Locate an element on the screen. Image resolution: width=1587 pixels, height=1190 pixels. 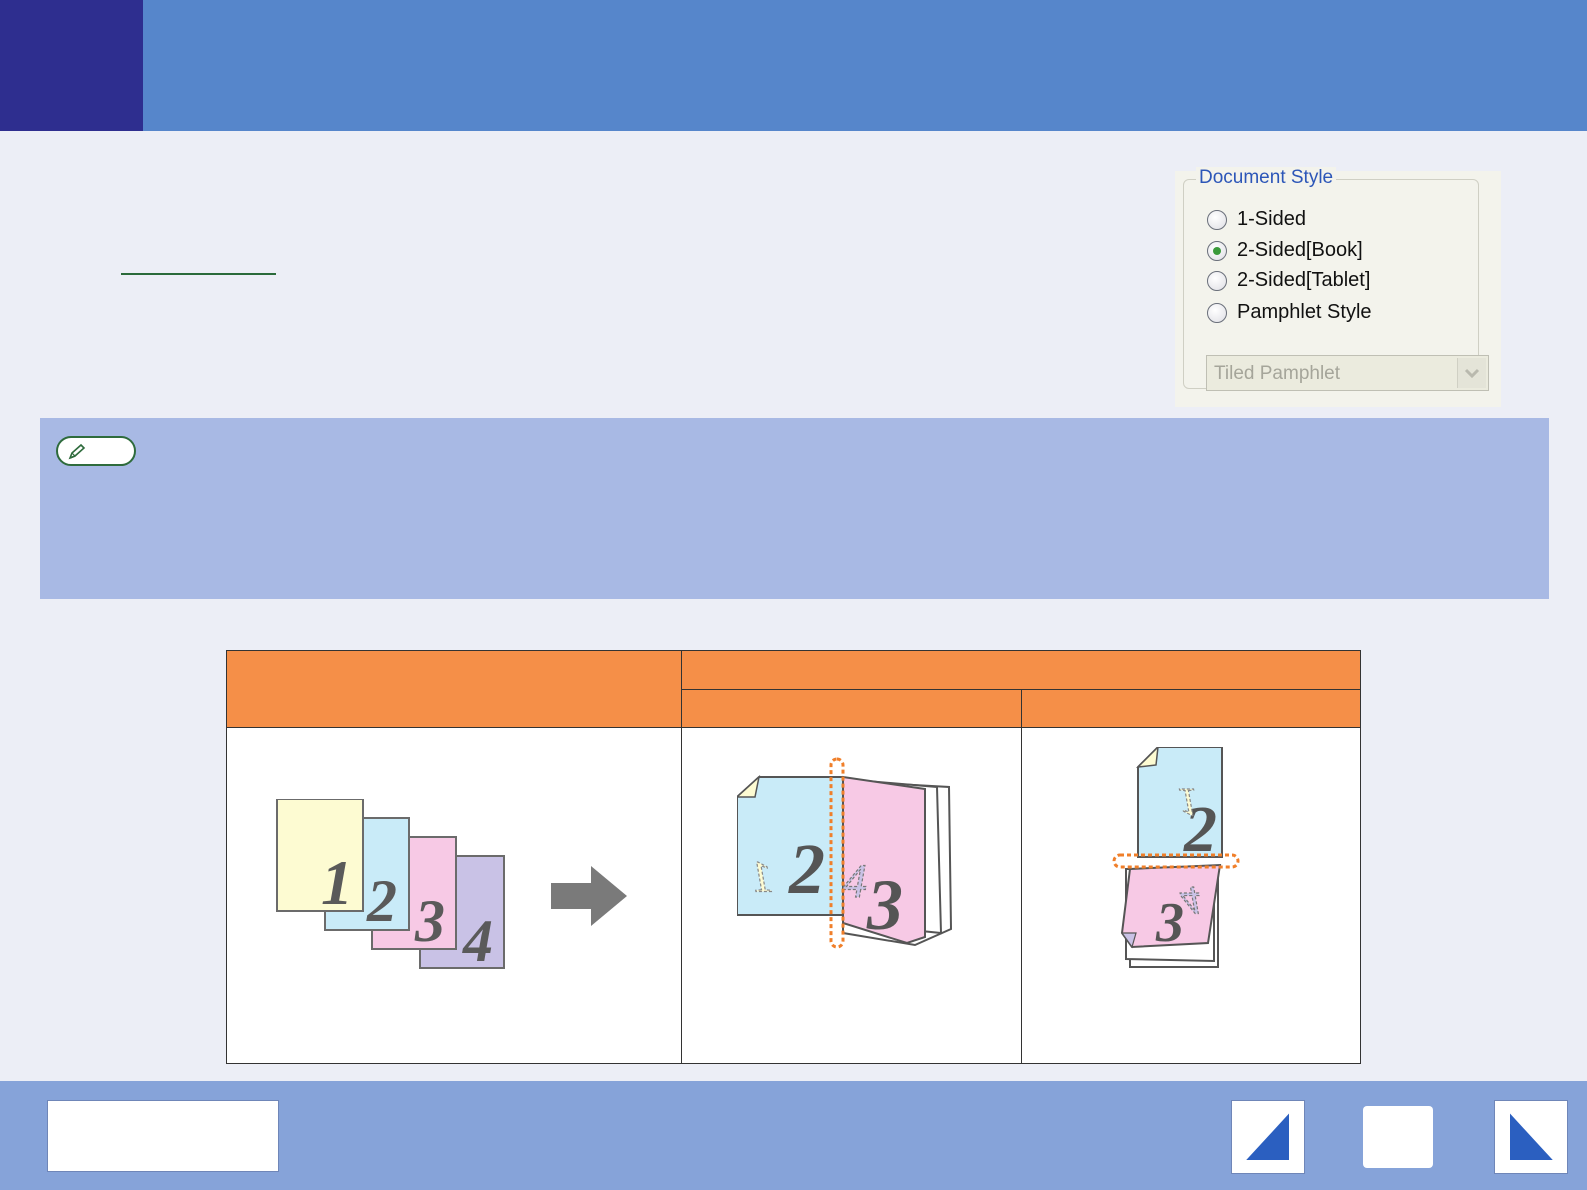
arrow-left-icon is located at coordinates (1266, 1135).